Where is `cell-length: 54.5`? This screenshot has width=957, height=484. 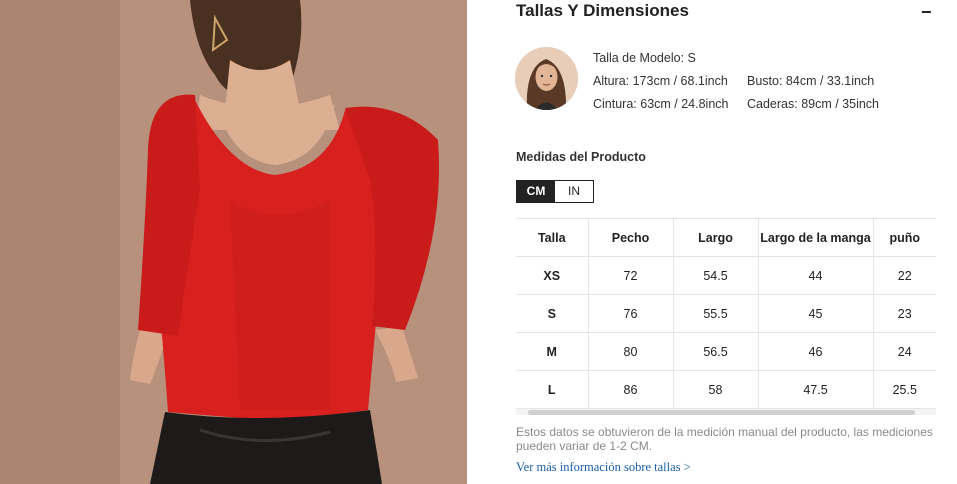
cell-length: 54.5 is located at coordinates (715, 275).